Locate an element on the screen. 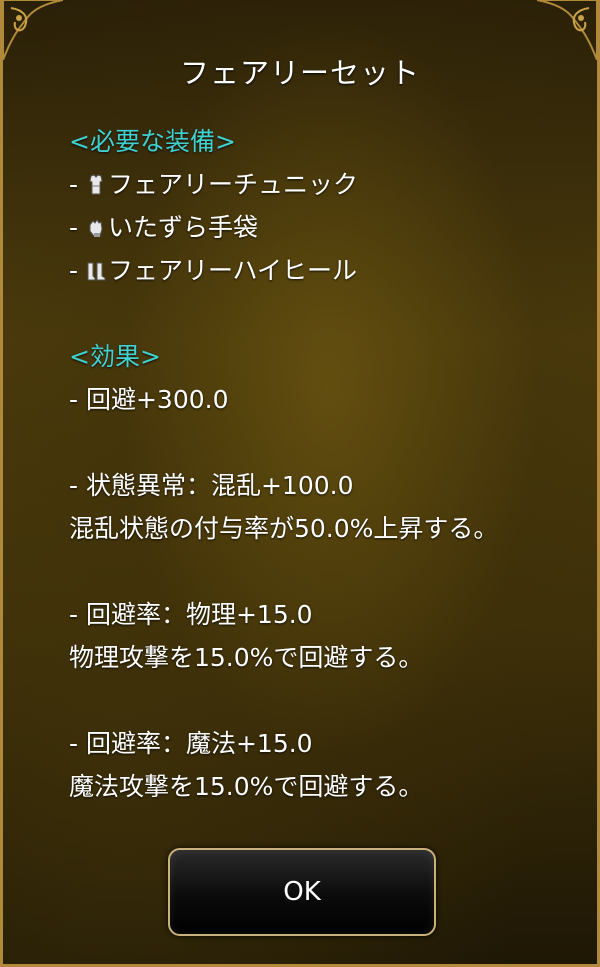  effect-line: - 回避率：魔法+15.0 is located at coordinates (191, 743).